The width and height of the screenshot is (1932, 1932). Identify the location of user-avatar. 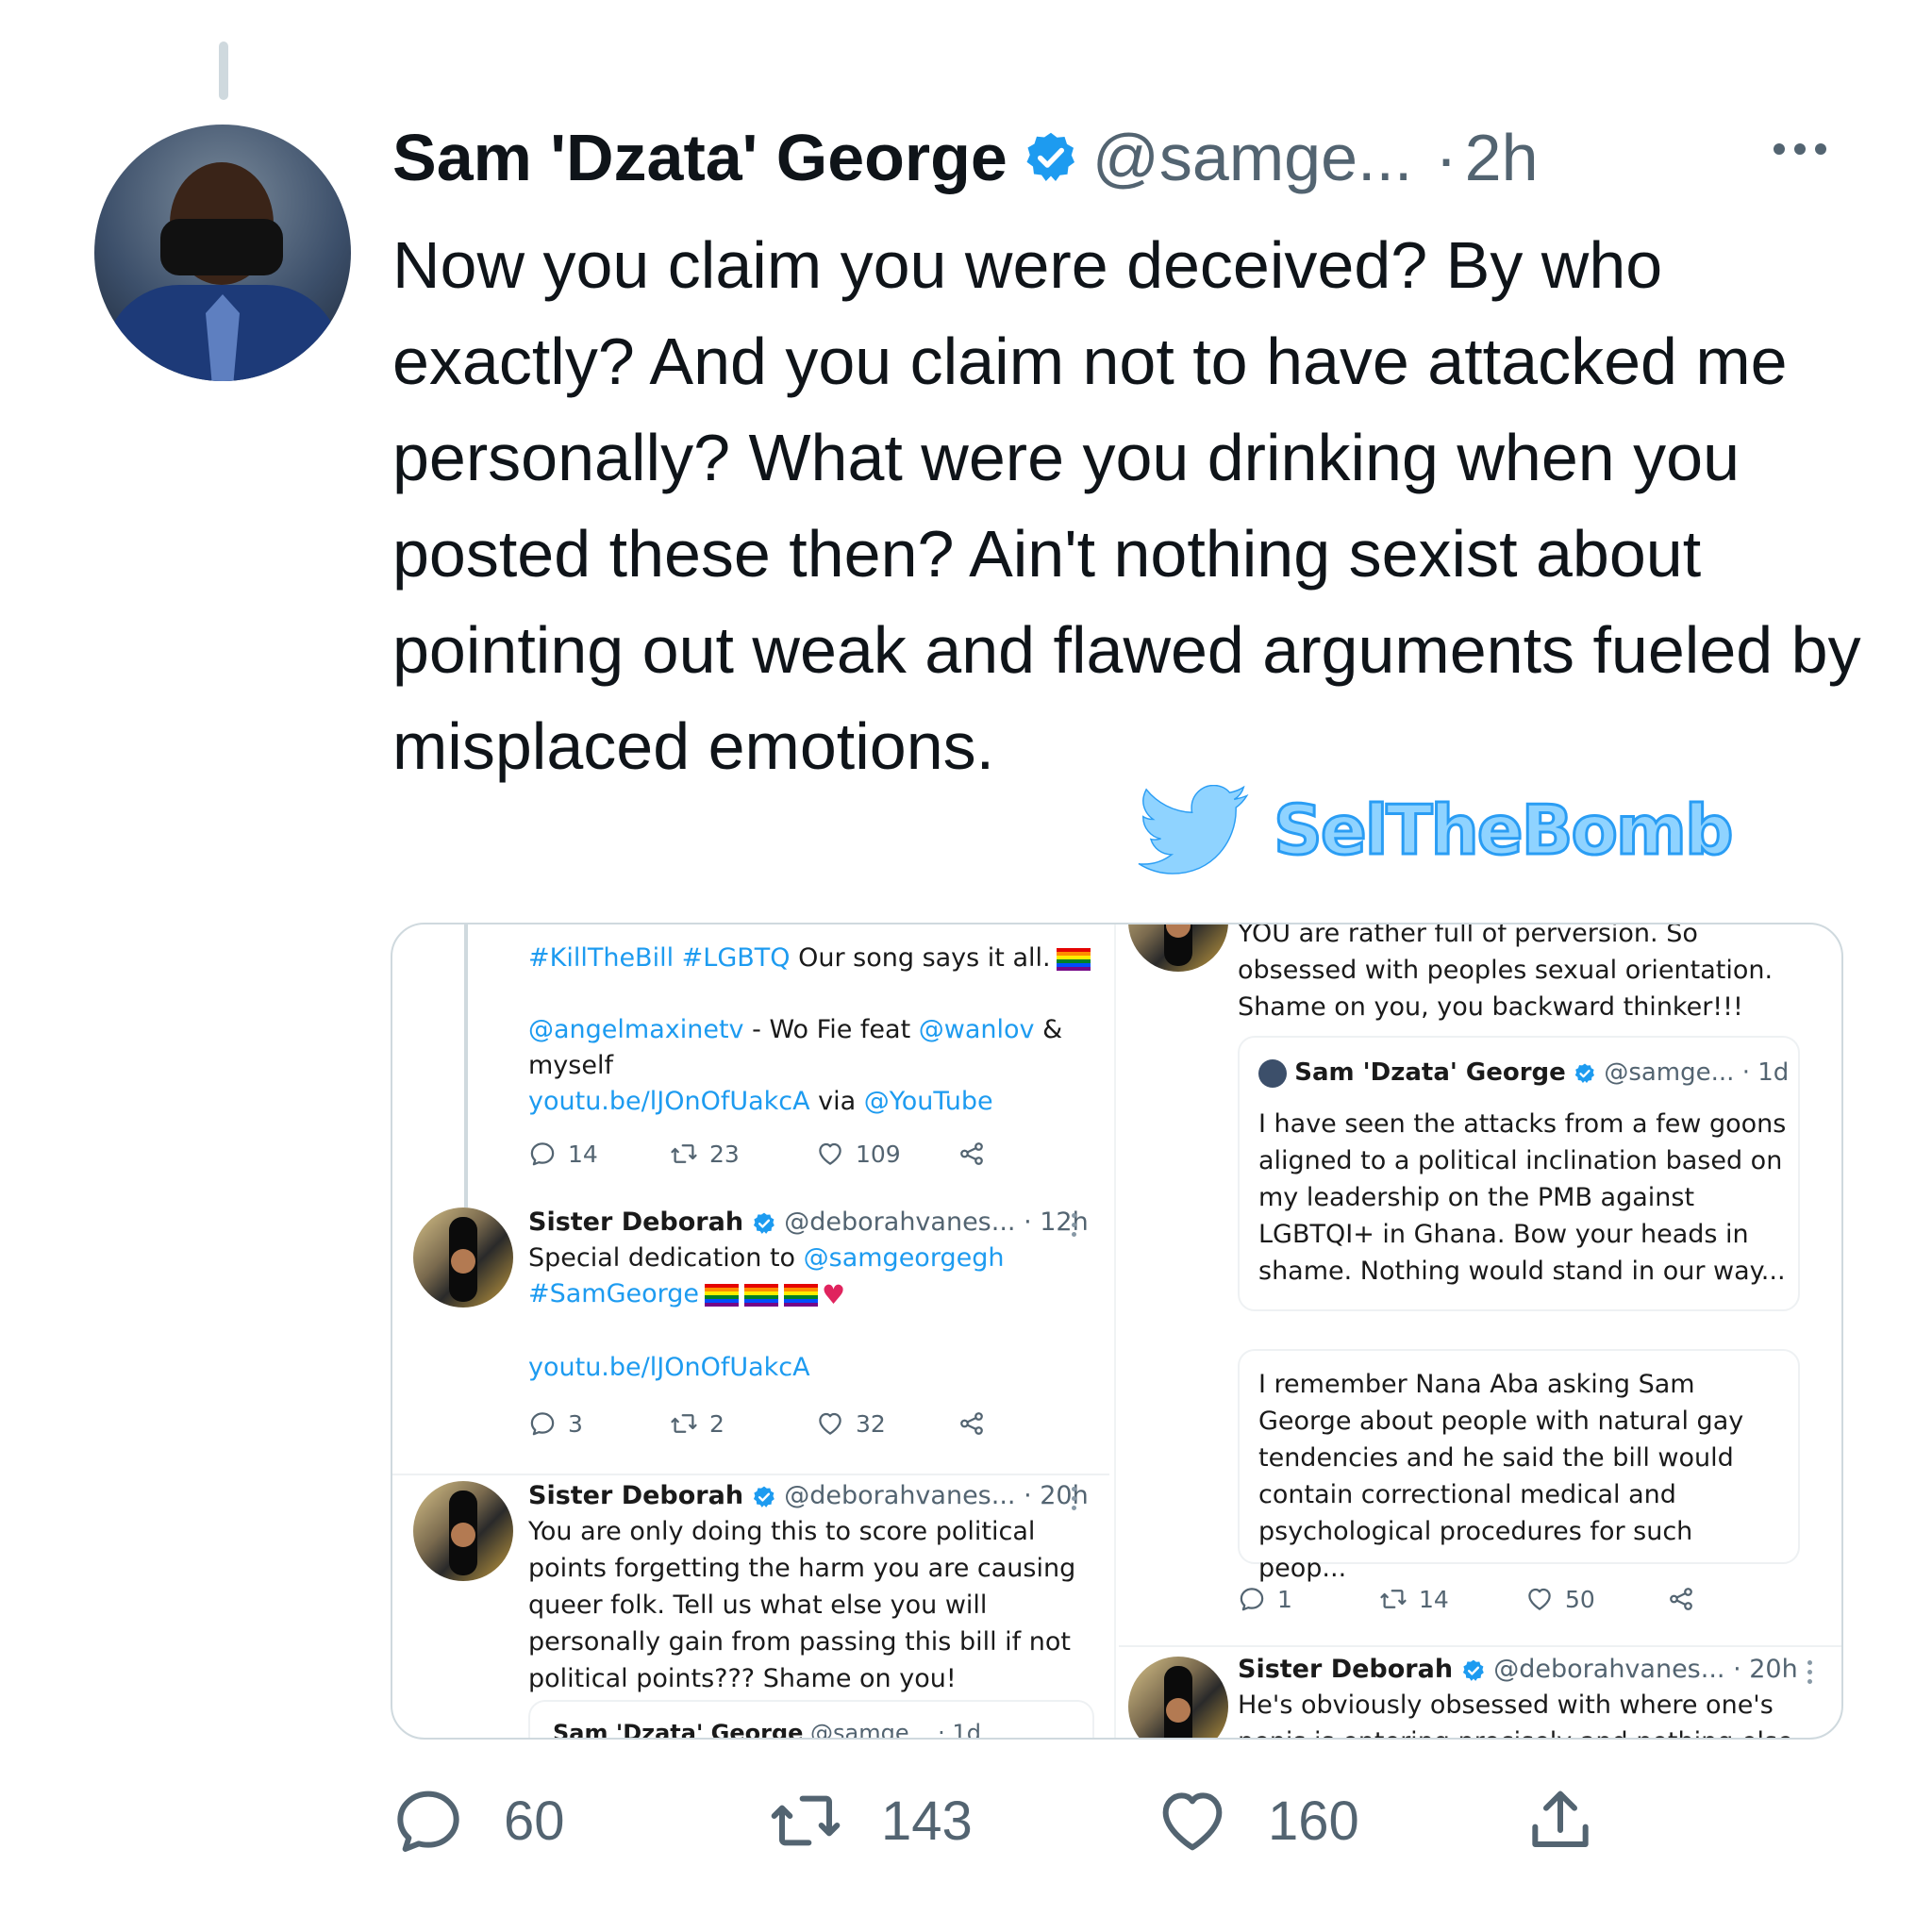
(1178, 948).